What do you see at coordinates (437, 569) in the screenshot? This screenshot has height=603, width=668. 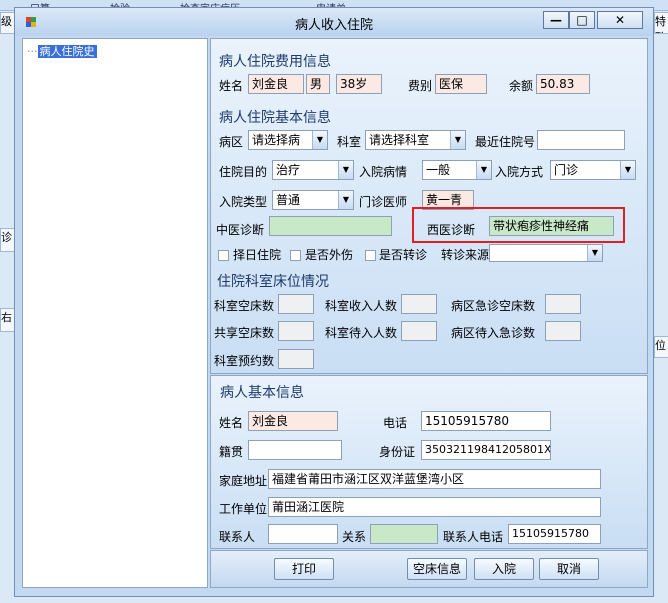 I see `empty-bed-info-button: 空床信息` at bounding box center [437, 569].